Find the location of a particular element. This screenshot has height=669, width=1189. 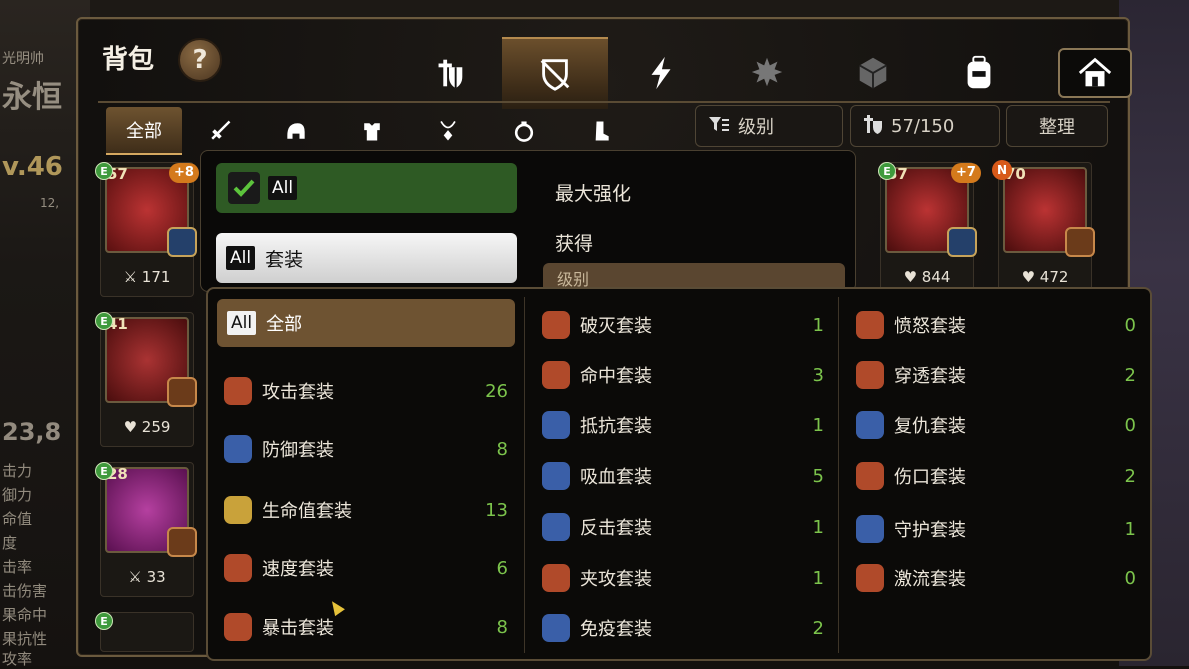

set-count: 5 is located at coordinates (818, 476).